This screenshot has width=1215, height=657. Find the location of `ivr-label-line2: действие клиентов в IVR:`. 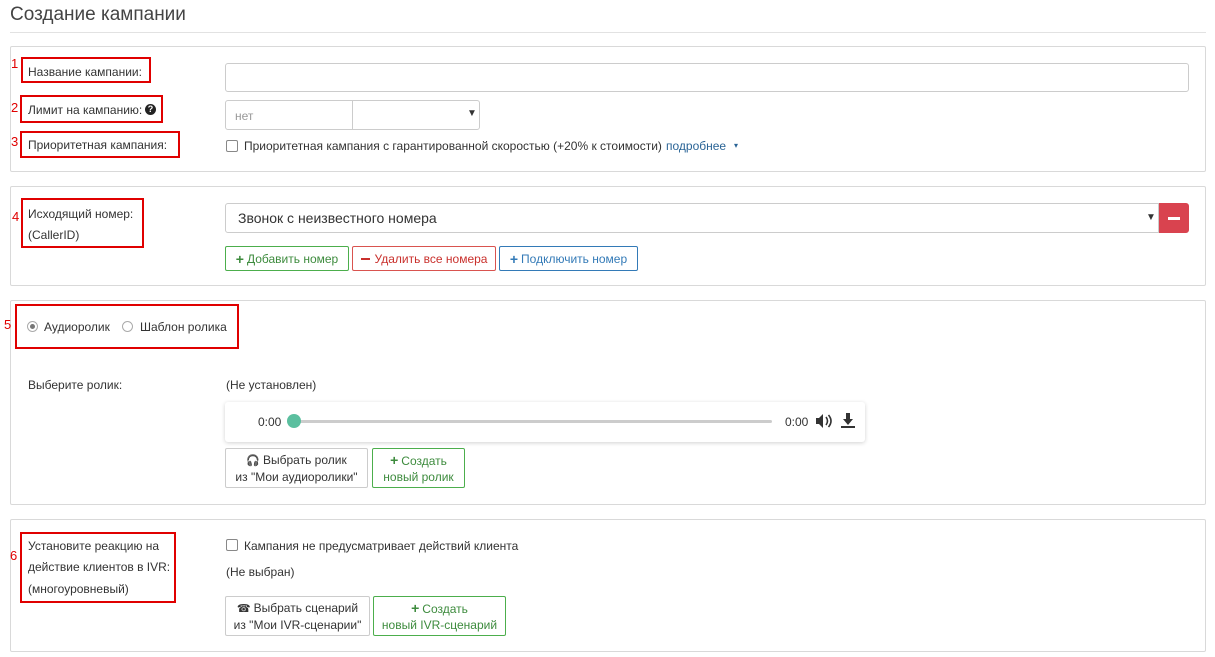

ivr-label-line2: действие клиентов в IVR: is located at coordinates (99, 567).